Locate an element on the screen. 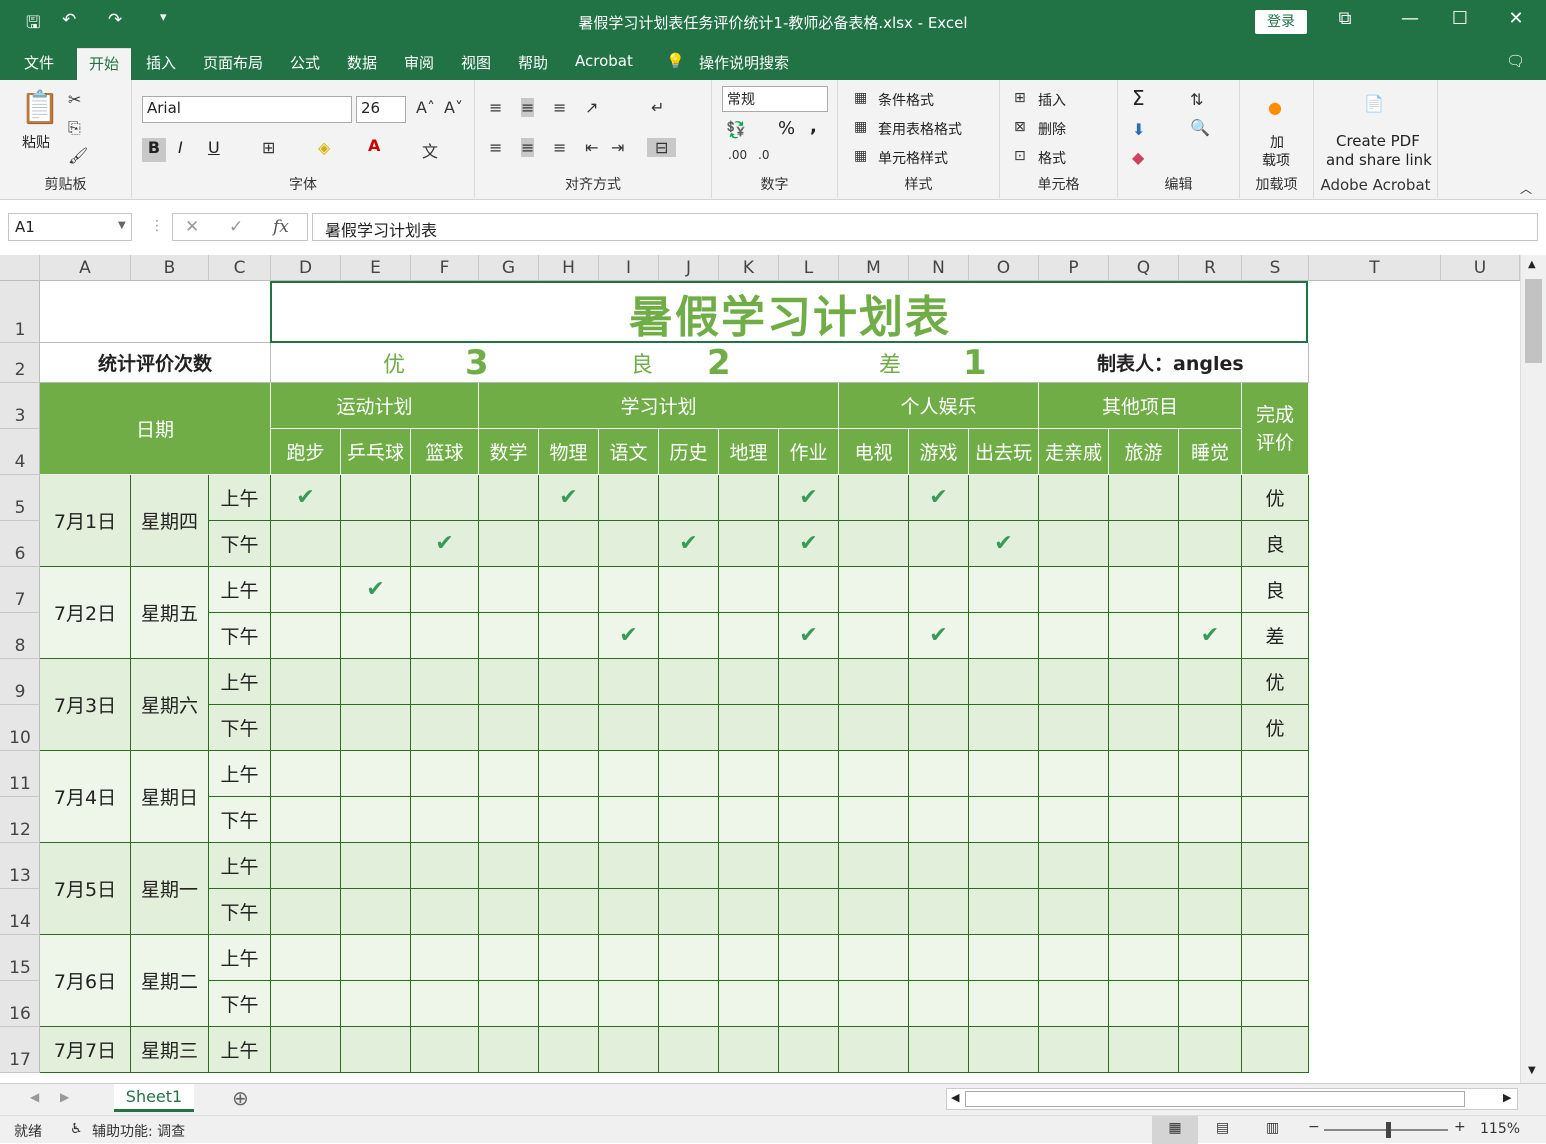 The height and width of the screenshot is (1144, 1546). font-color-icon: A is located at coordinates (374, 145).